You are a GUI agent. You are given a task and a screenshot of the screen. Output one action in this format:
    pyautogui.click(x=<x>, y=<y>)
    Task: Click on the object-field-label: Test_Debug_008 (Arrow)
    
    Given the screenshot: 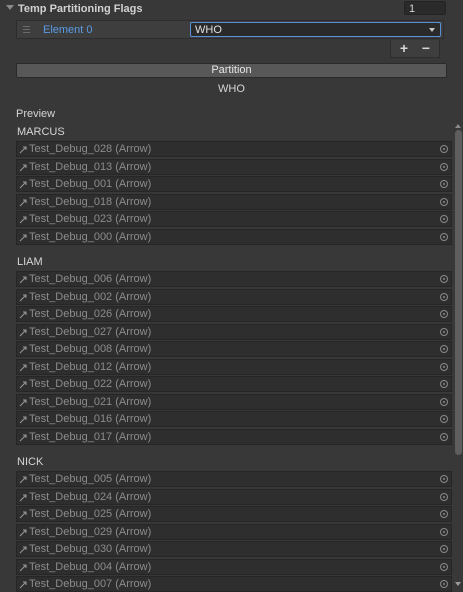 What is the action you would take?
    pyautogui.click(x=90, y=349)
    